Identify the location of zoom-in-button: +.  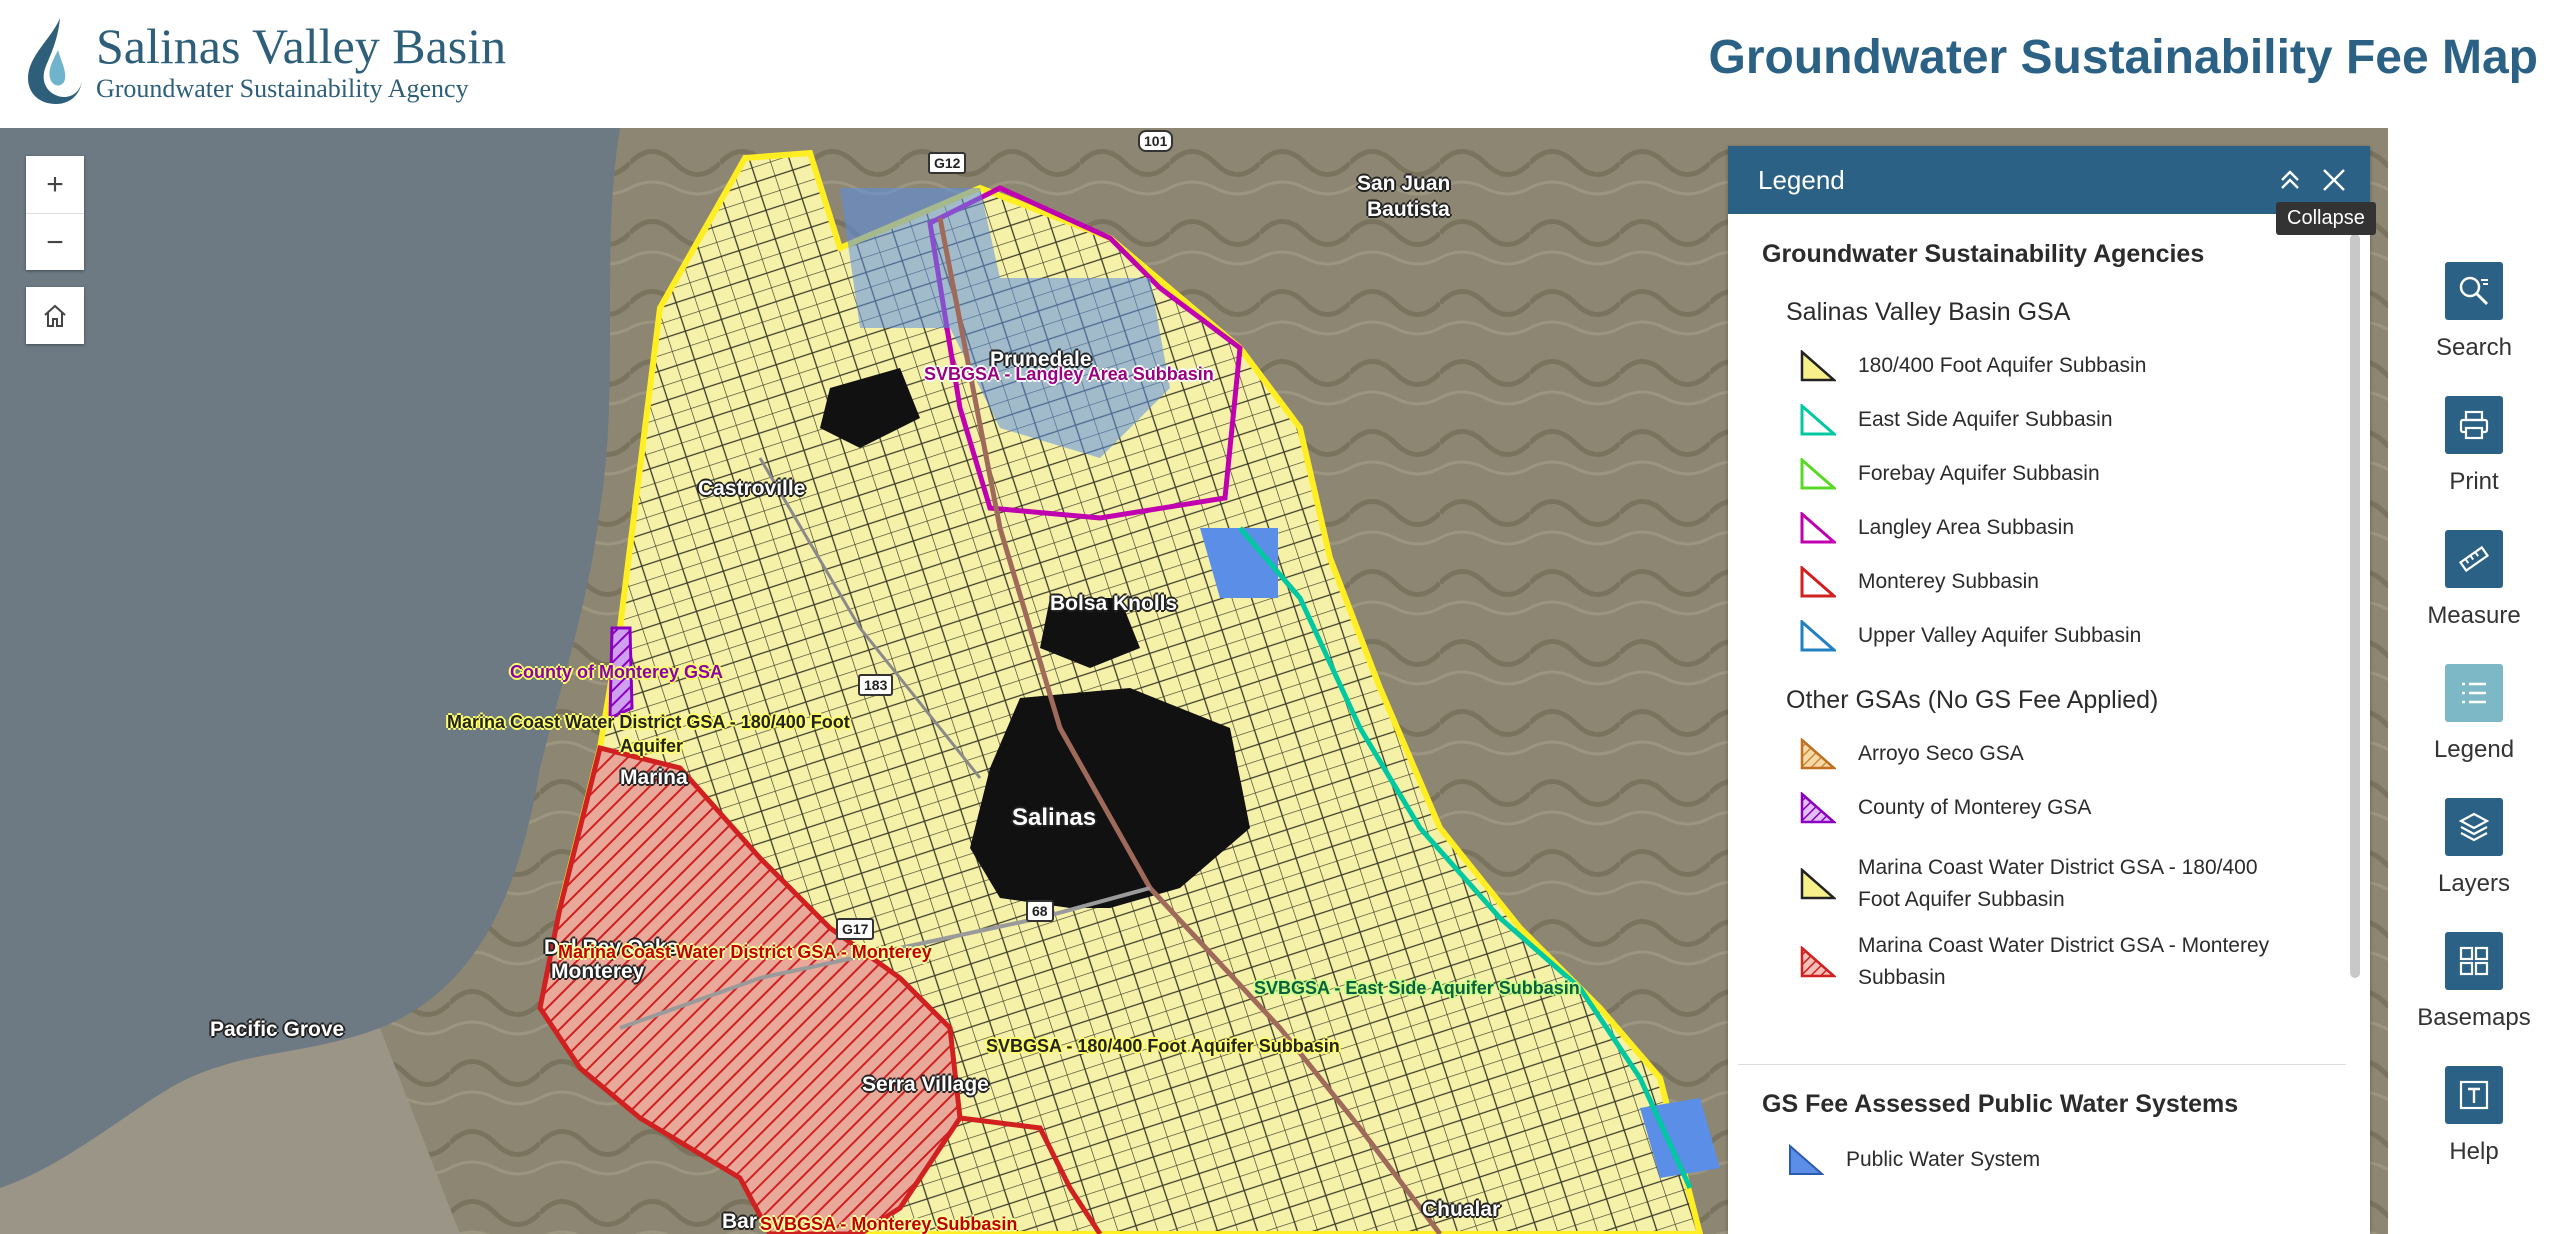
(55, 184).